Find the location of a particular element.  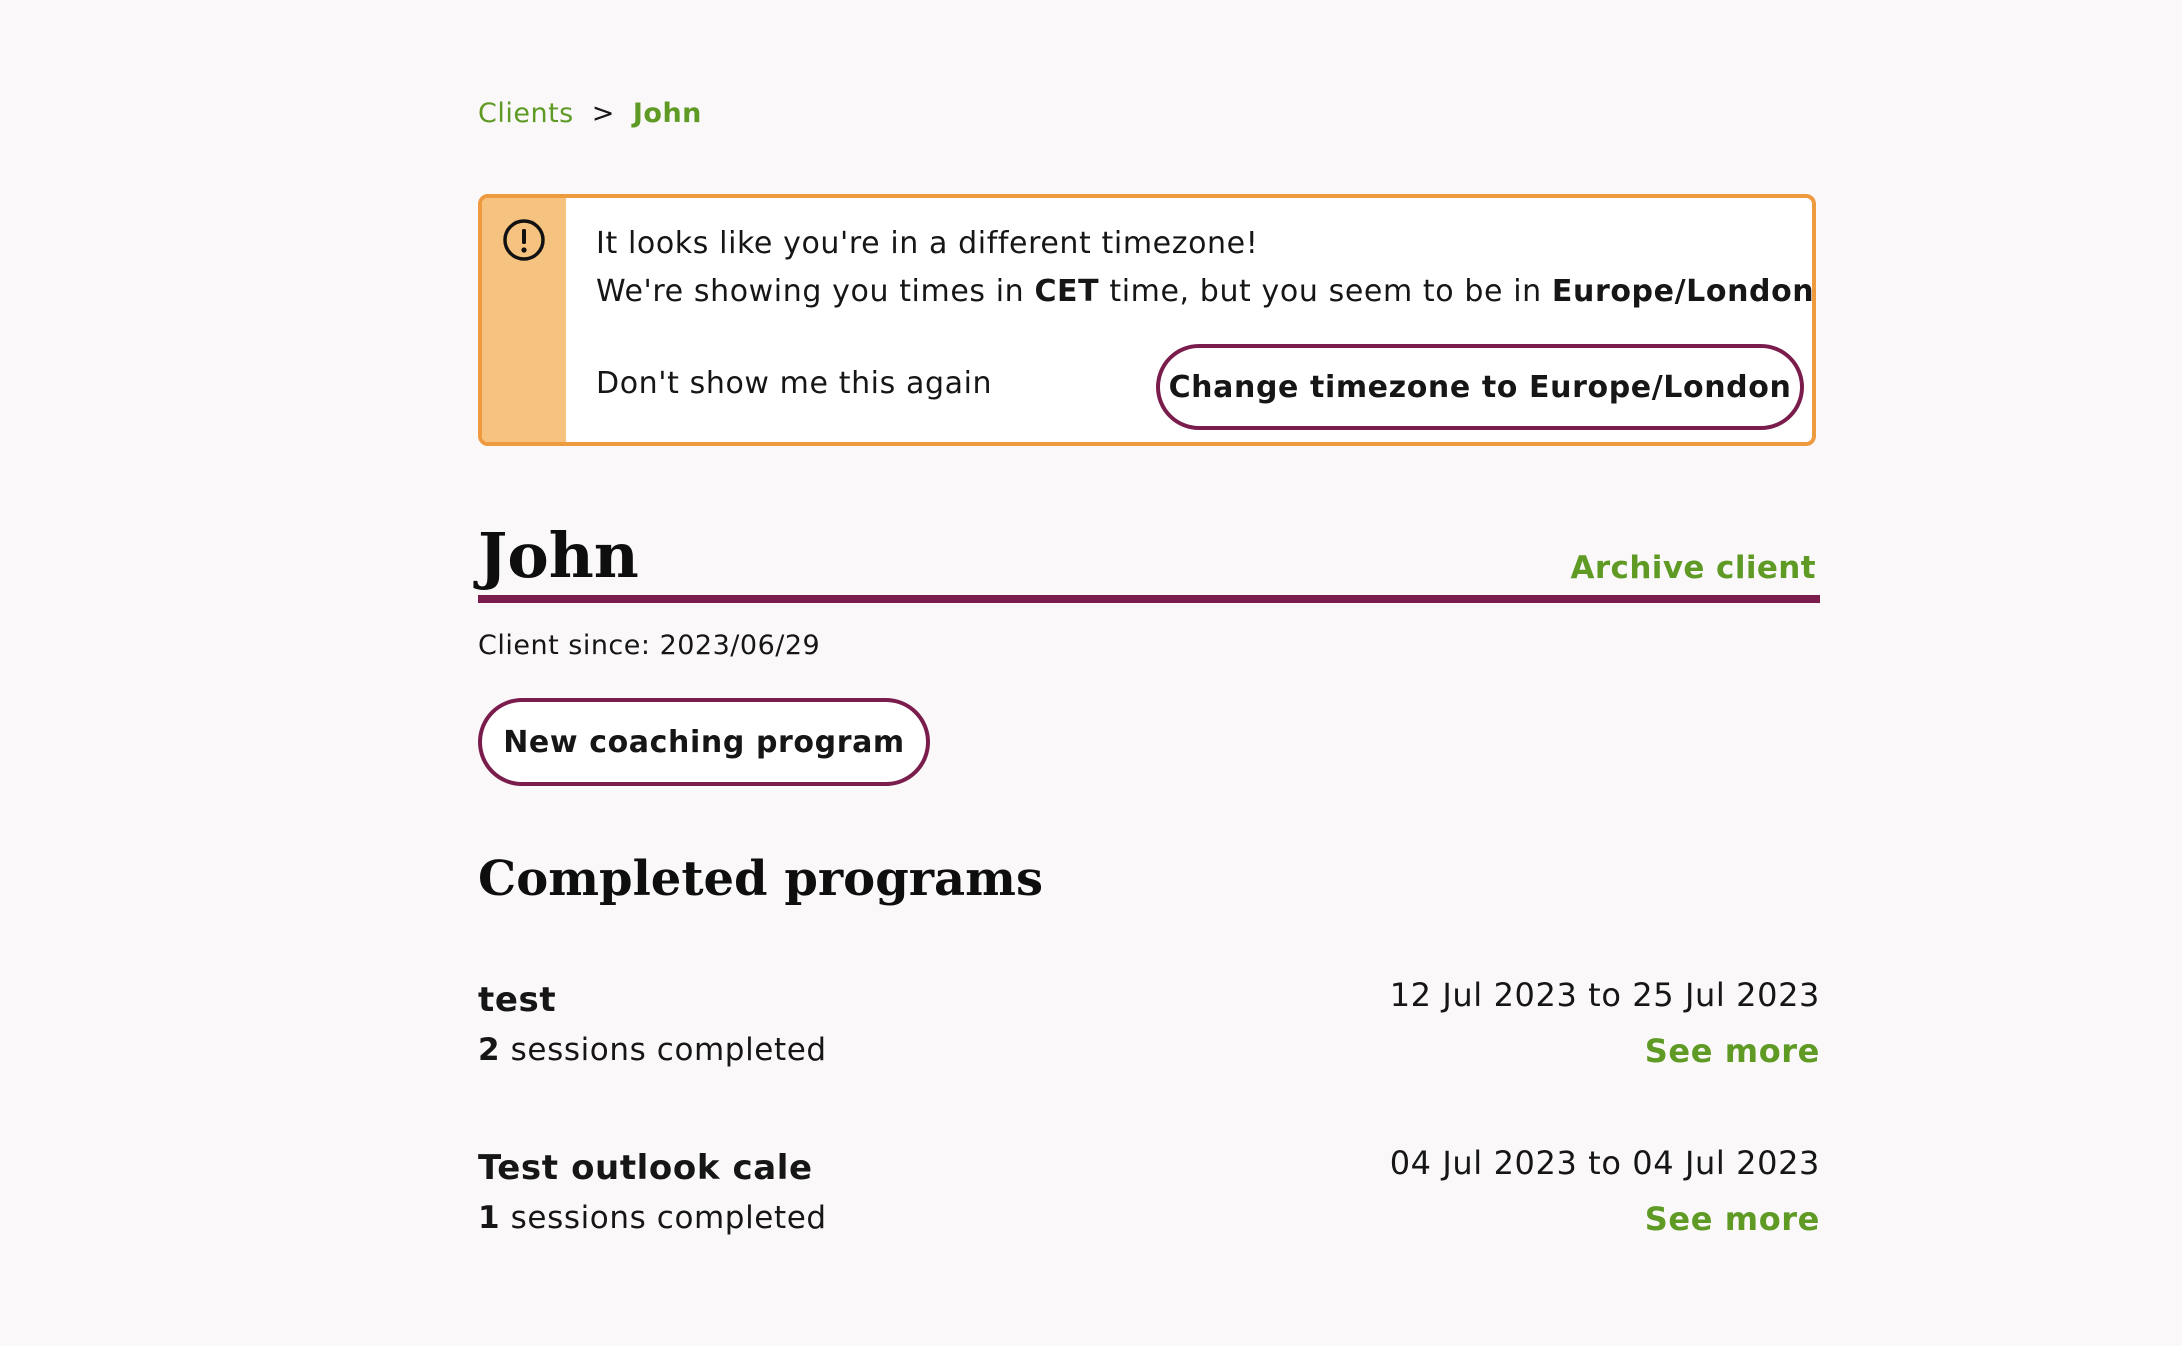

program-sessions: 2 sessions completed is located at coordinates (652, 1050).